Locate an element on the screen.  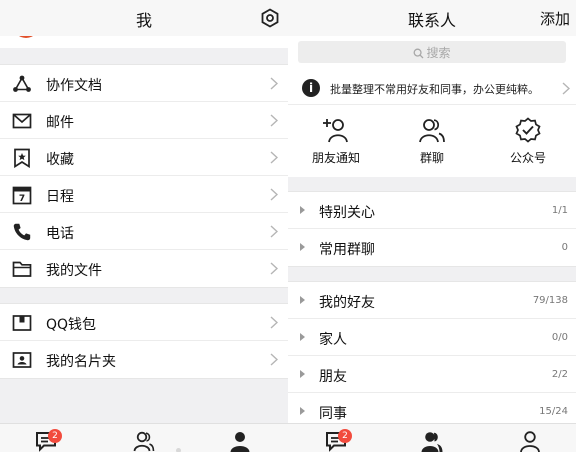
group-name: 特别关心 is located at coordinates (347, 213).